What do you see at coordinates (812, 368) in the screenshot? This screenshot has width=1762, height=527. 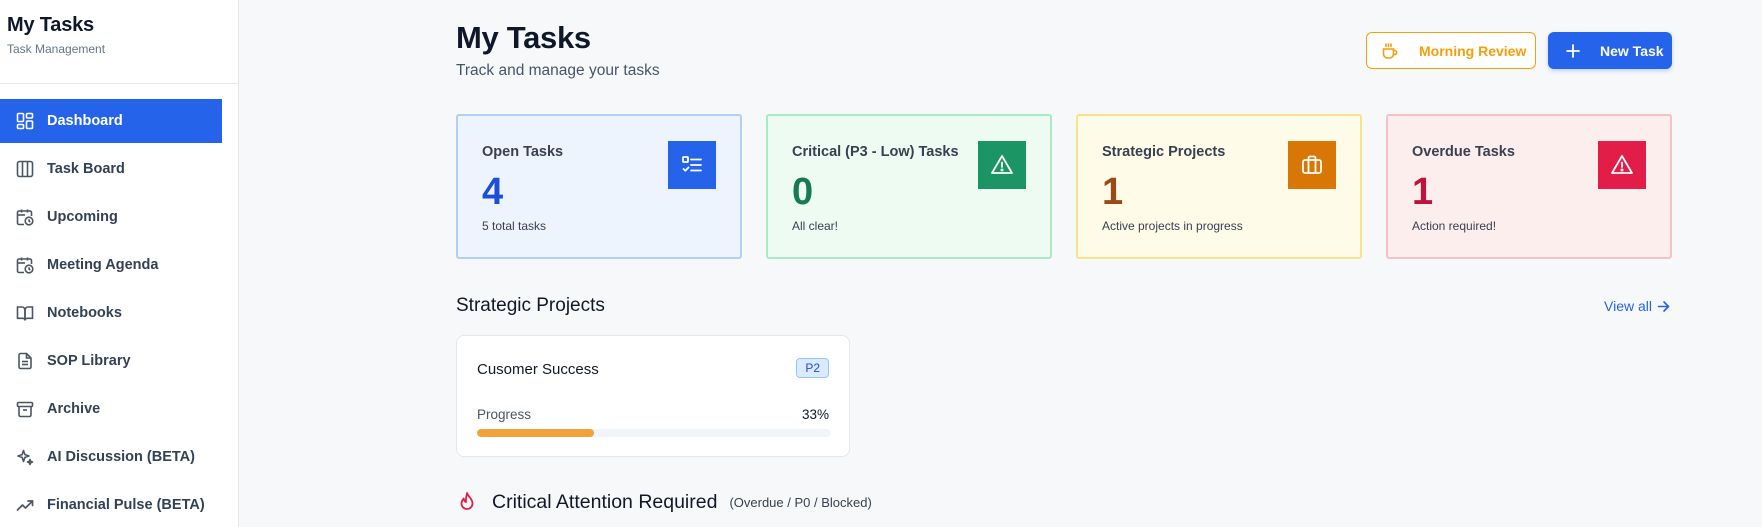 I see `priority-badge: P2` at bounding box center [812, 368].